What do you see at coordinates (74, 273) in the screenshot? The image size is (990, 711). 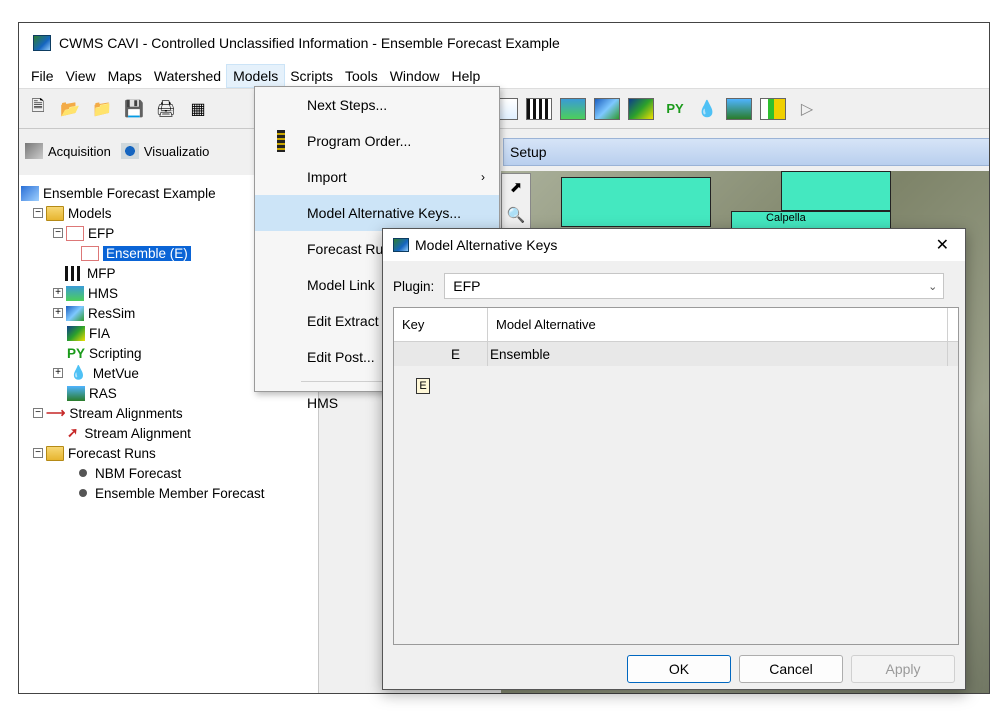 I see `mfp-icon` at bounding box center [74, 273].